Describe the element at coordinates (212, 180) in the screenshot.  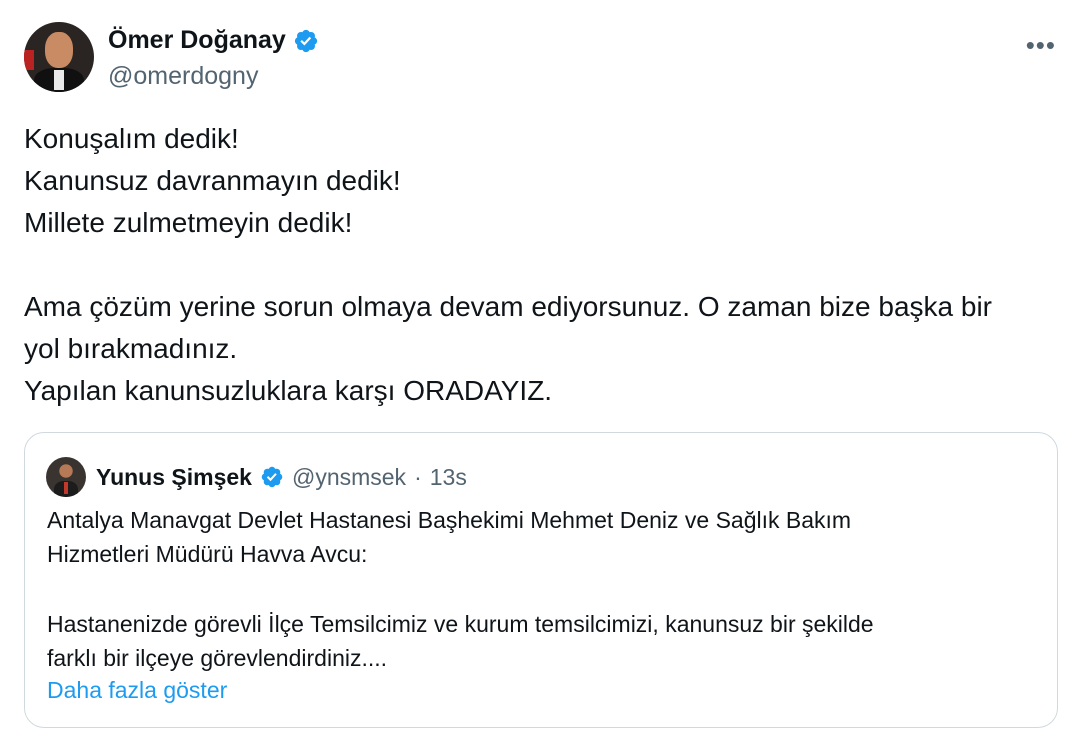
I see `tweet-line: Kanunsuz davranmayın dedik!` at that location.